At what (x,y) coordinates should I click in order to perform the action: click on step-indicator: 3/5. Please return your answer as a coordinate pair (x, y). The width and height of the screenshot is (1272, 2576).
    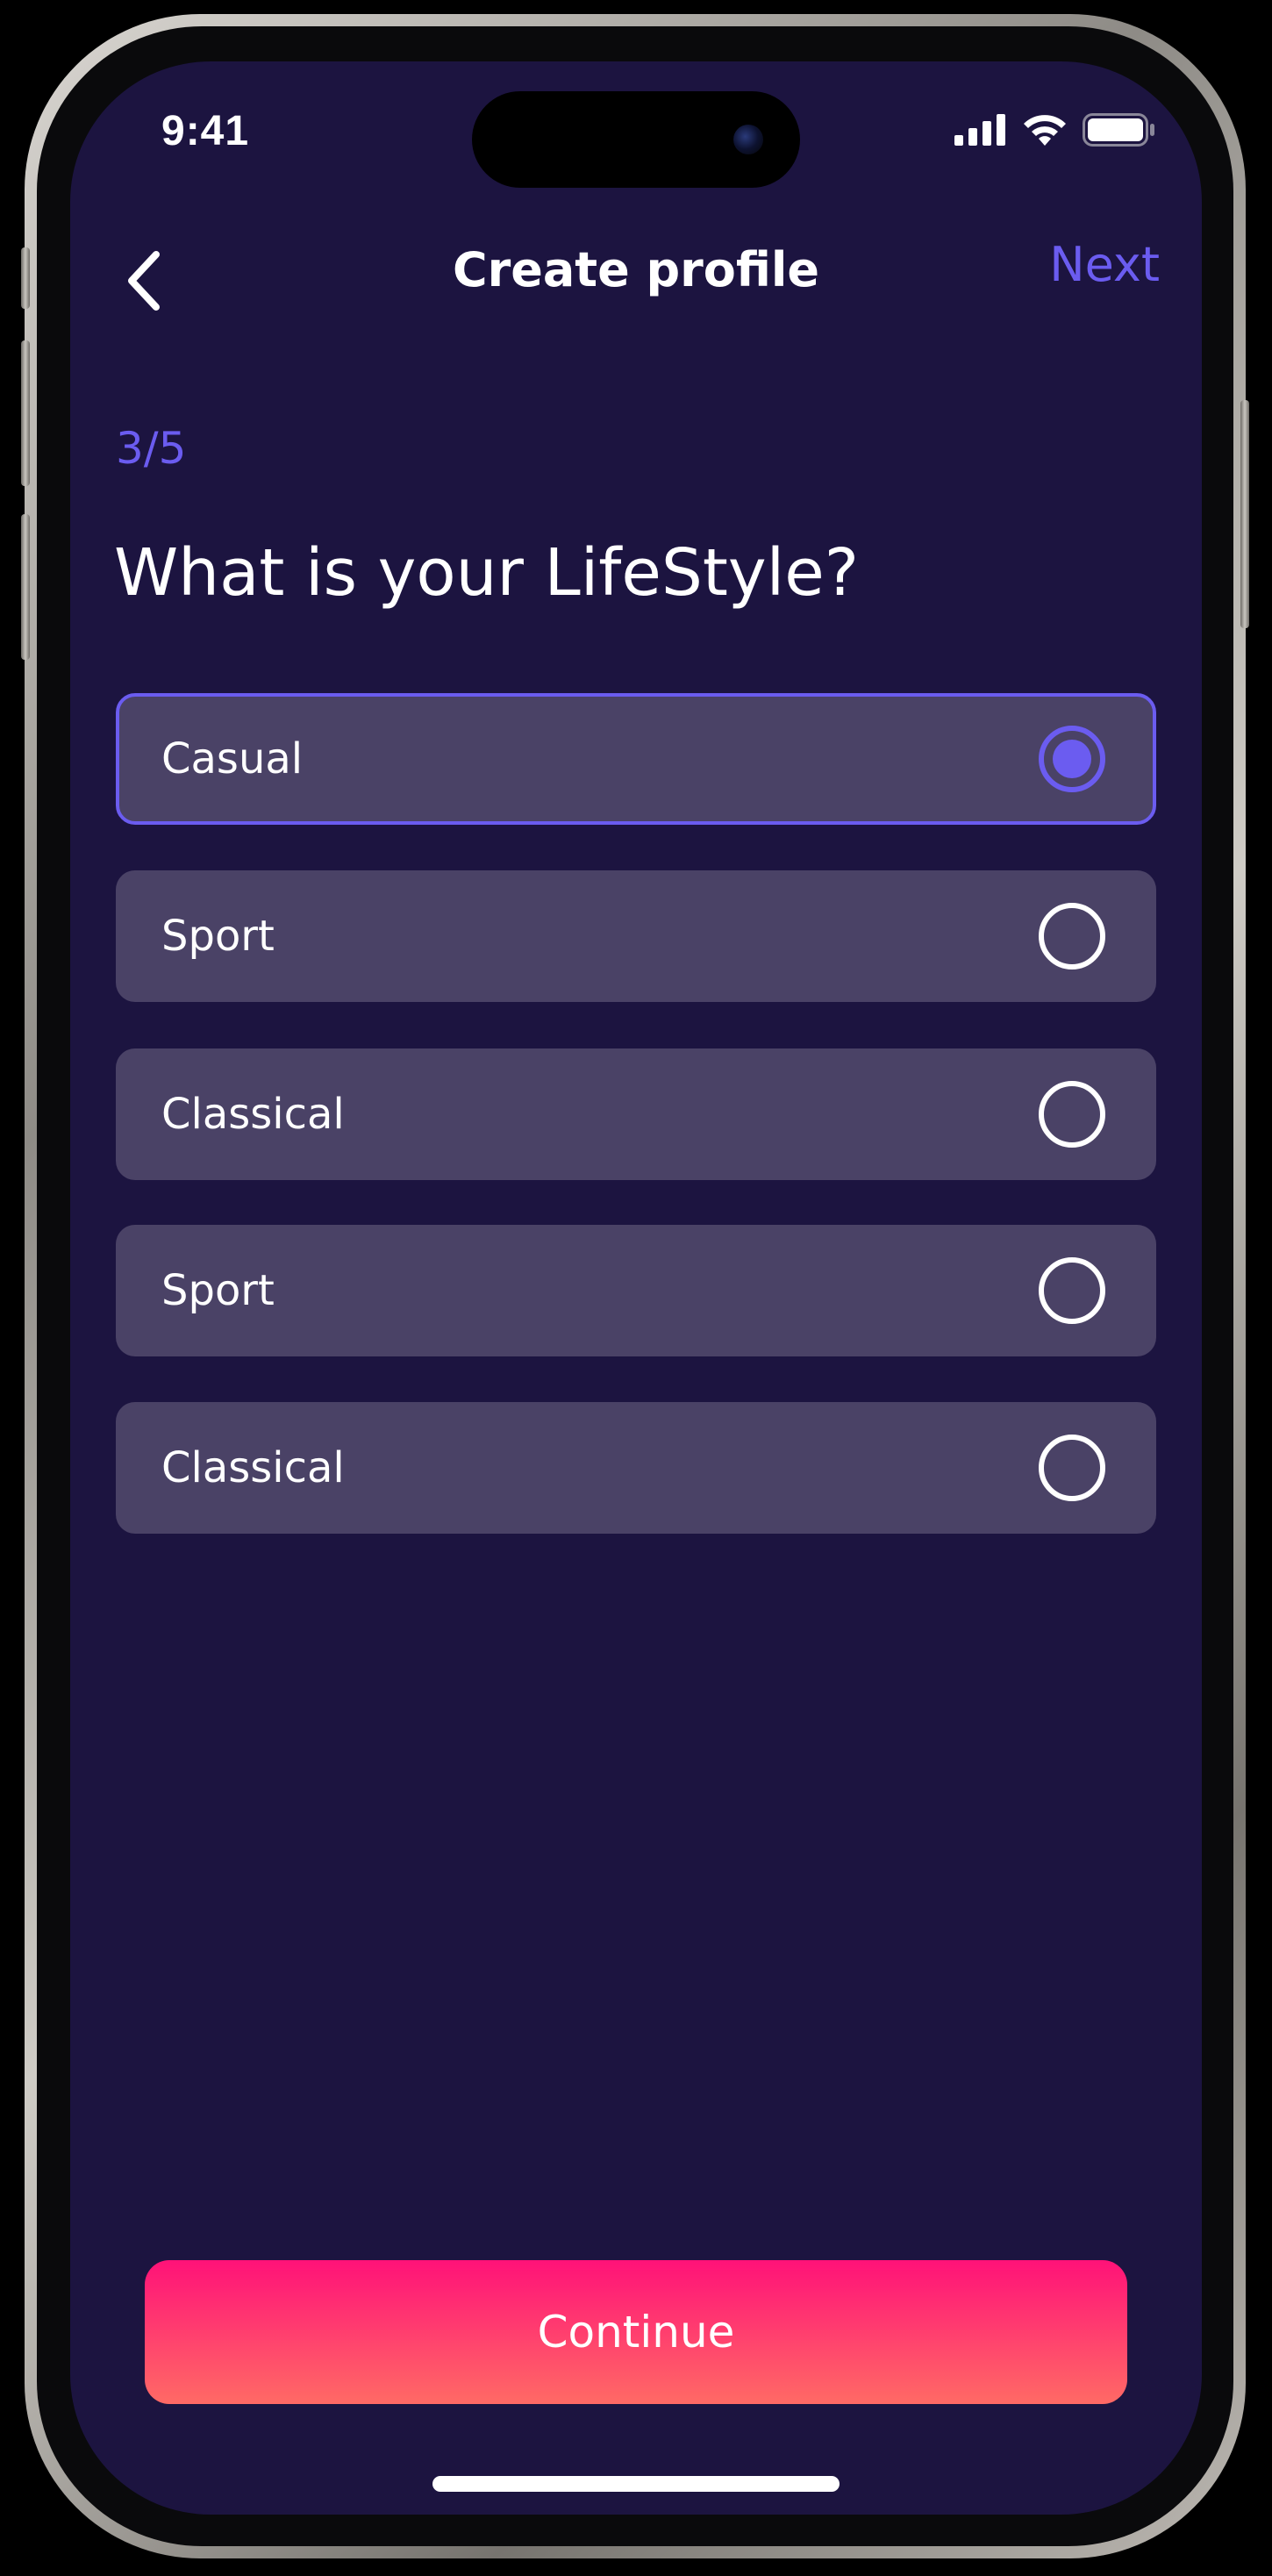
    Looking at the image, I should click on (151, 448).